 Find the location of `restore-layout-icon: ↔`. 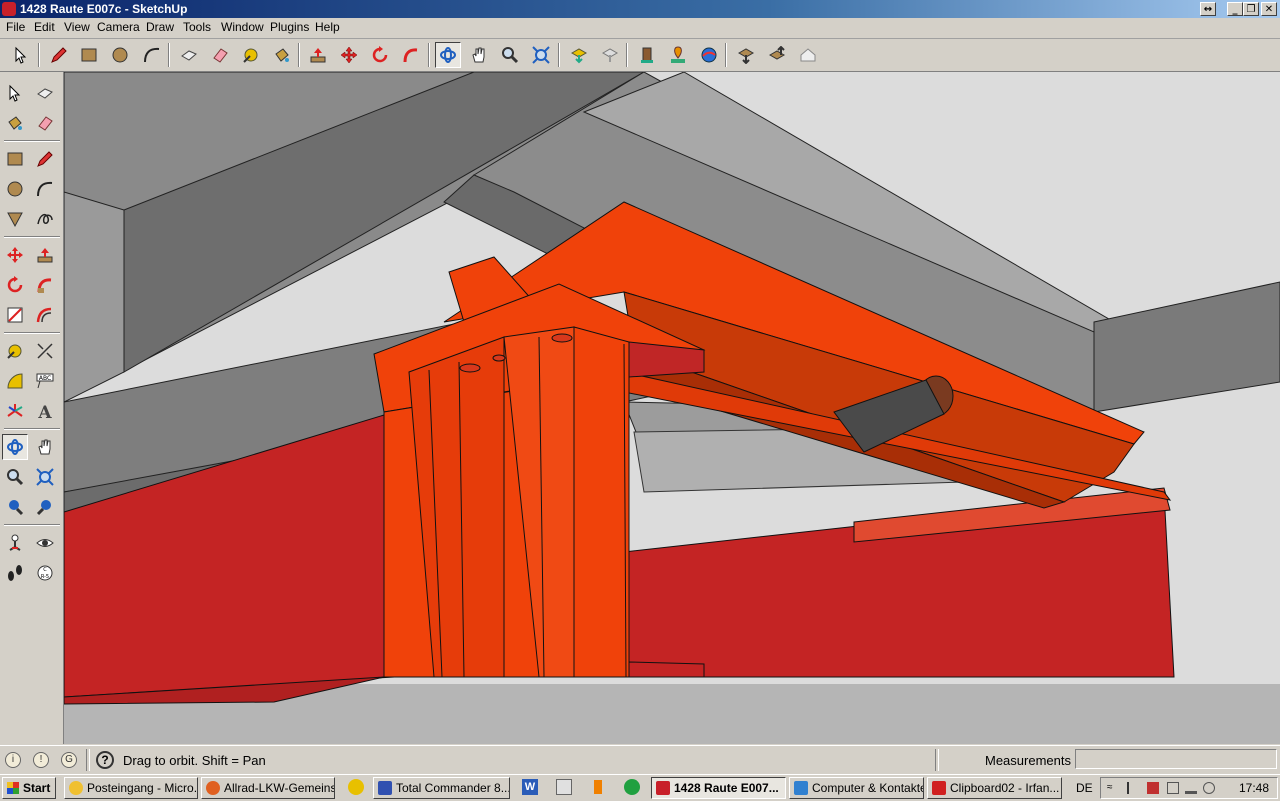

restore-layout-icon: ↔ is located at coordinates (1208, 9).